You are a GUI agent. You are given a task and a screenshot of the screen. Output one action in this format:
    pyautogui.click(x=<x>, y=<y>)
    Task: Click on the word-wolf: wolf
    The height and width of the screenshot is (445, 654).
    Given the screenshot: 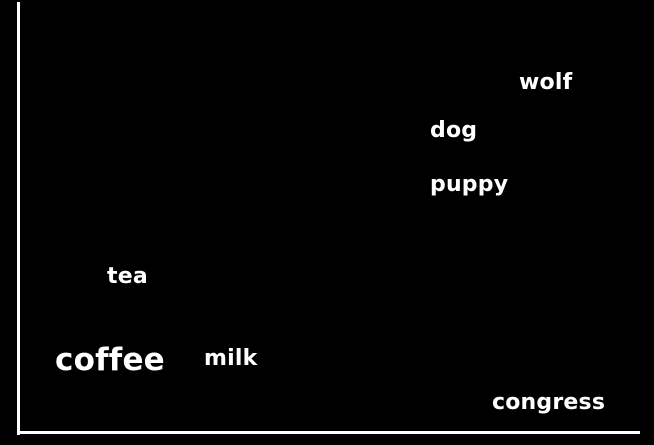 What is the action you would take?
    pyautogui.click(x=546, y=82)
    